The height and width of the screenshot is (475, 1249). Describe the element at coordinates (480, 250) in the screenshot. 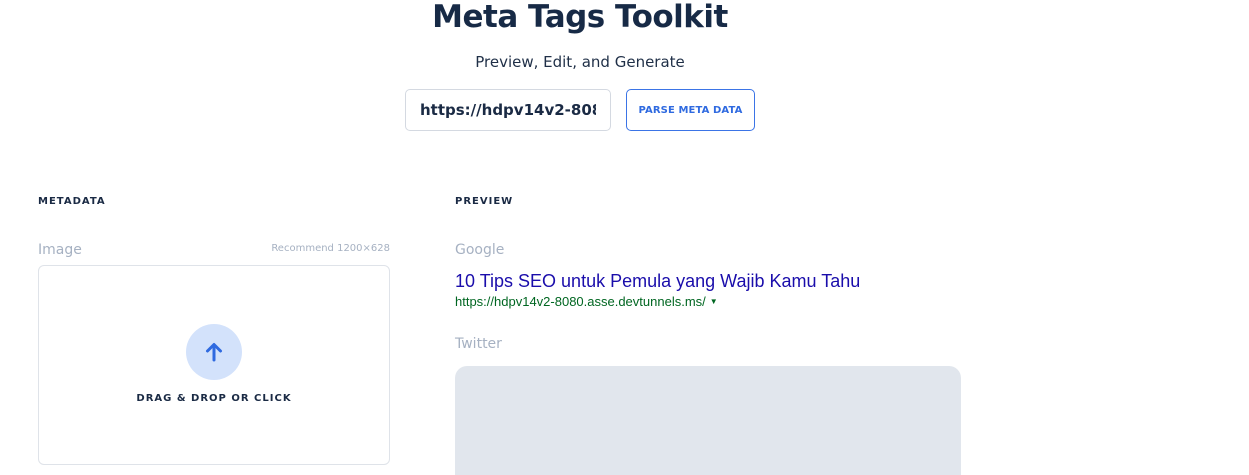

I see `google-label: Google` at that location.